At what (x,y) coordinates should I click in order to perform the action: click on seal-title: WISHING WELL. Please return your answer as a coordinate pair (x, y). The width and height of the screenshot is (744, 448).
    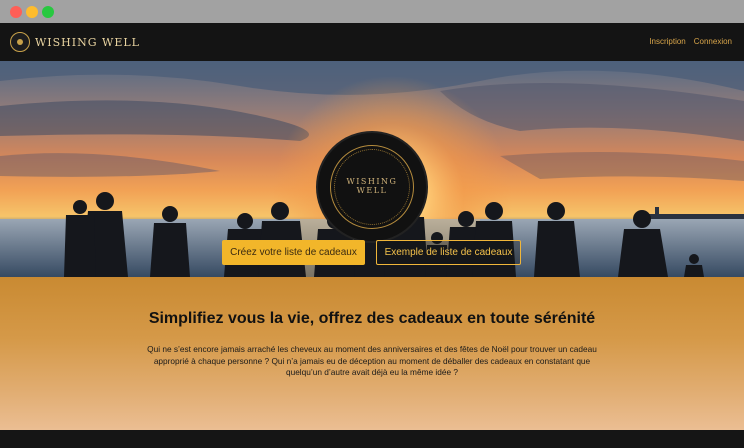
    Looking at the image, I should click on (372, 186).